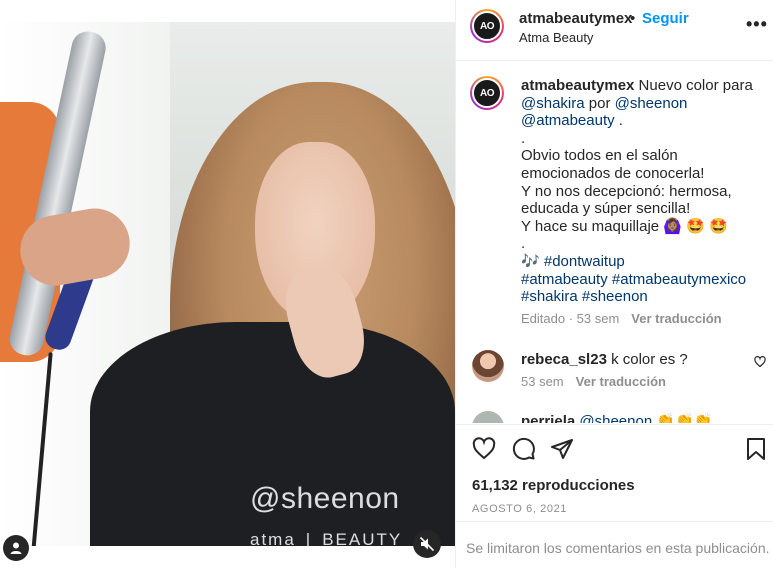 The height and width of the screenshot is (569, 773). Describe the element at coordinates (665, 18) in the screenshot. I see `follow-button: Seguir` at that location.